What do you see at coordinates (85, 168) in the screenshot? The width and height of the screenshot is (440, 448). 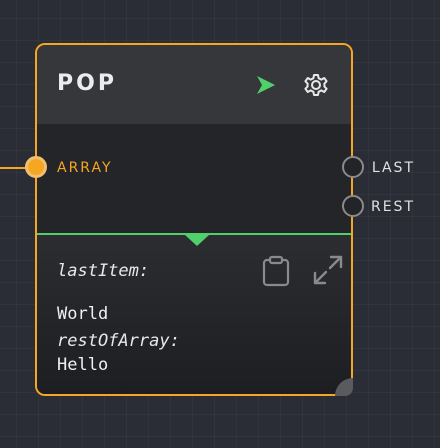 I see `input-port-label-array: ARRAY` at bounding box center [85, 168].